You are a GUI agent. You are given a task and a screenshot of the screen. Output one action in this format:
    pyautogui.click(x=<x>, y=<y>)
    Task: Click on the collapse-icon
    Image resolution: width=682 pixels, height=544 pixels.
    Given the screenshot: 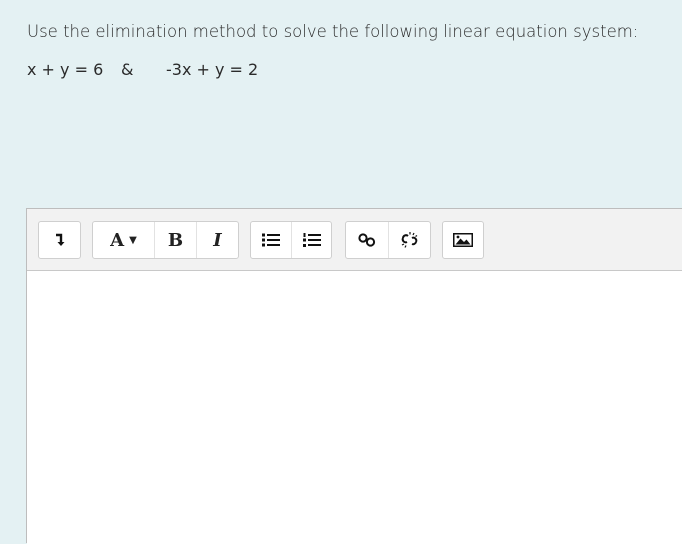 What is the action you would take?
    pyautogui.click(x=59, y=239)
    